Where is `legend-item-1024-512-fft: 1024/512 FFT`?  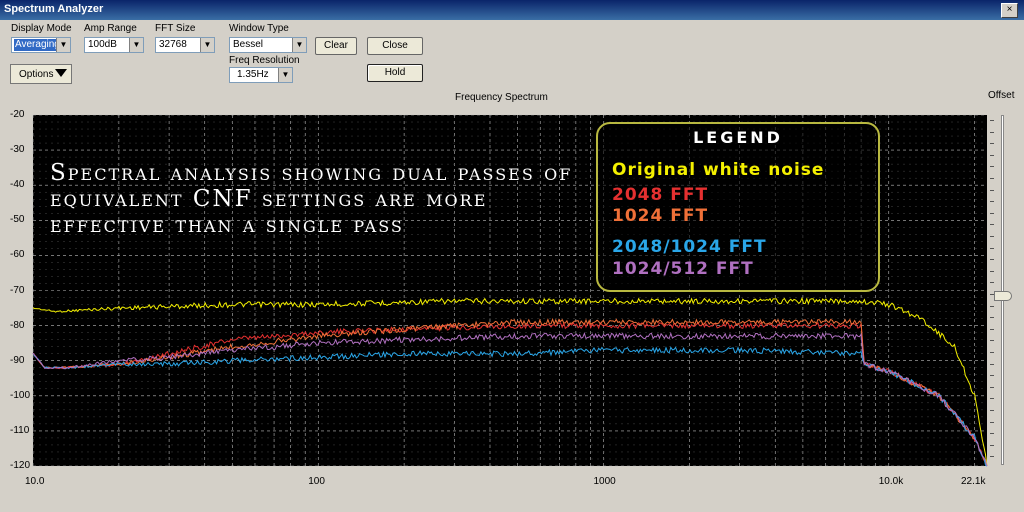 legend-item-1024-512-fft: 1024/512 FFT is located at coordinates (683, 269).